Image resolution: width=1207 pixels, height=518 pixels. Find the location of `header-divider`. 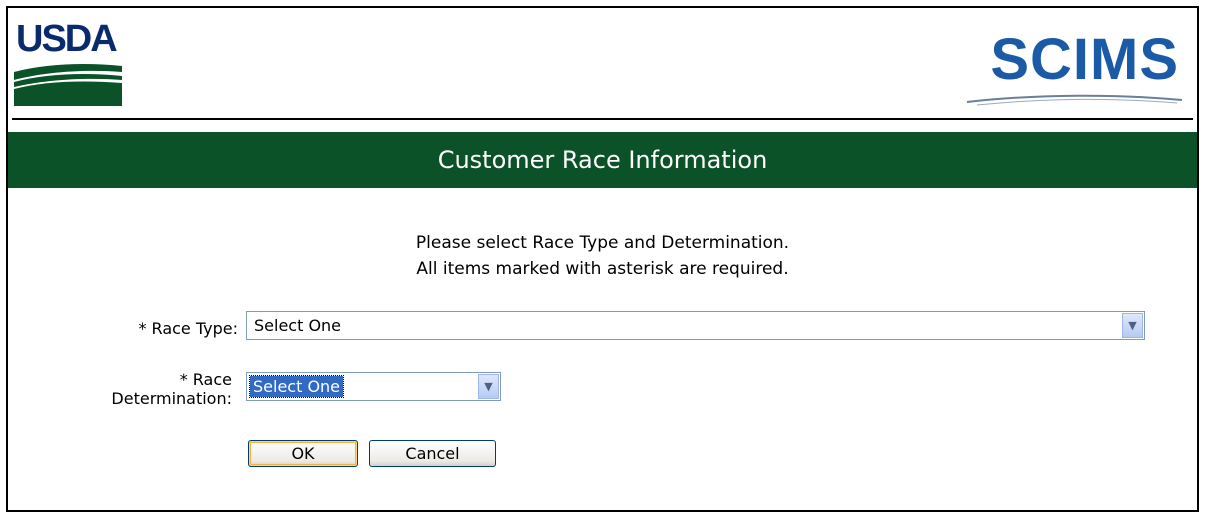

header-divider is located at coordinates (602, 119).